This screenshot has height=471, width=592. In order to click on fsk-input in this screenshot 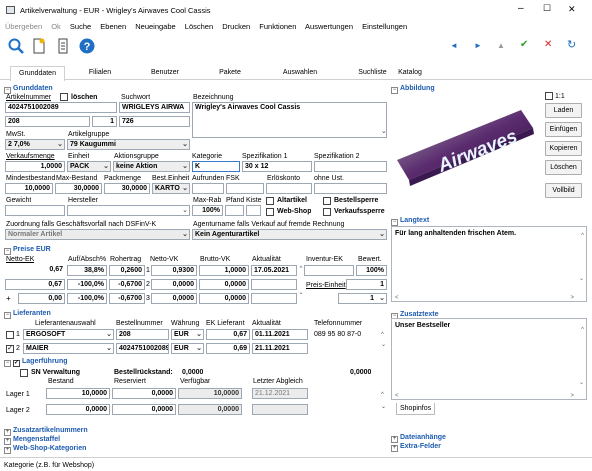, I will do `click(245, 188)`.